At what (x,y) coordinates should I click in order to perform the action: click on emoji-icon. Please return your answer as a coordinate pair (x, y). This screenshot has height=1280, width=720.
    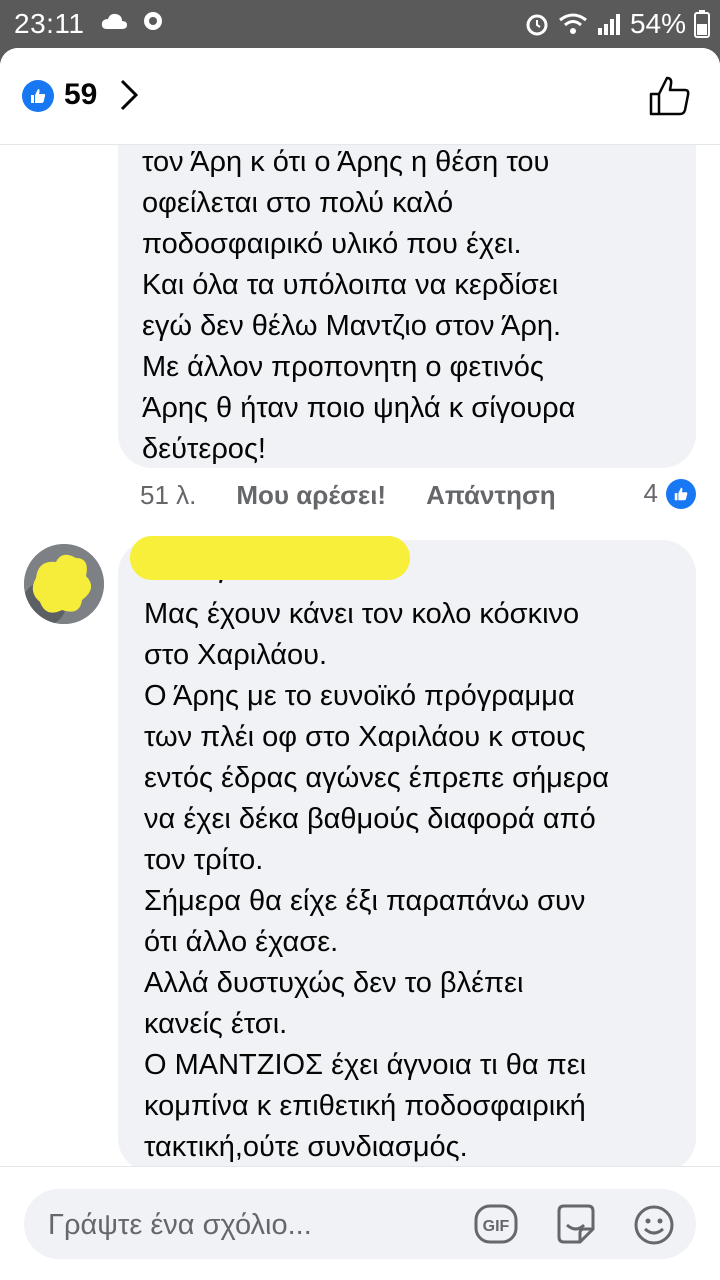
    Looking at the image, I should click on (654, 1225).